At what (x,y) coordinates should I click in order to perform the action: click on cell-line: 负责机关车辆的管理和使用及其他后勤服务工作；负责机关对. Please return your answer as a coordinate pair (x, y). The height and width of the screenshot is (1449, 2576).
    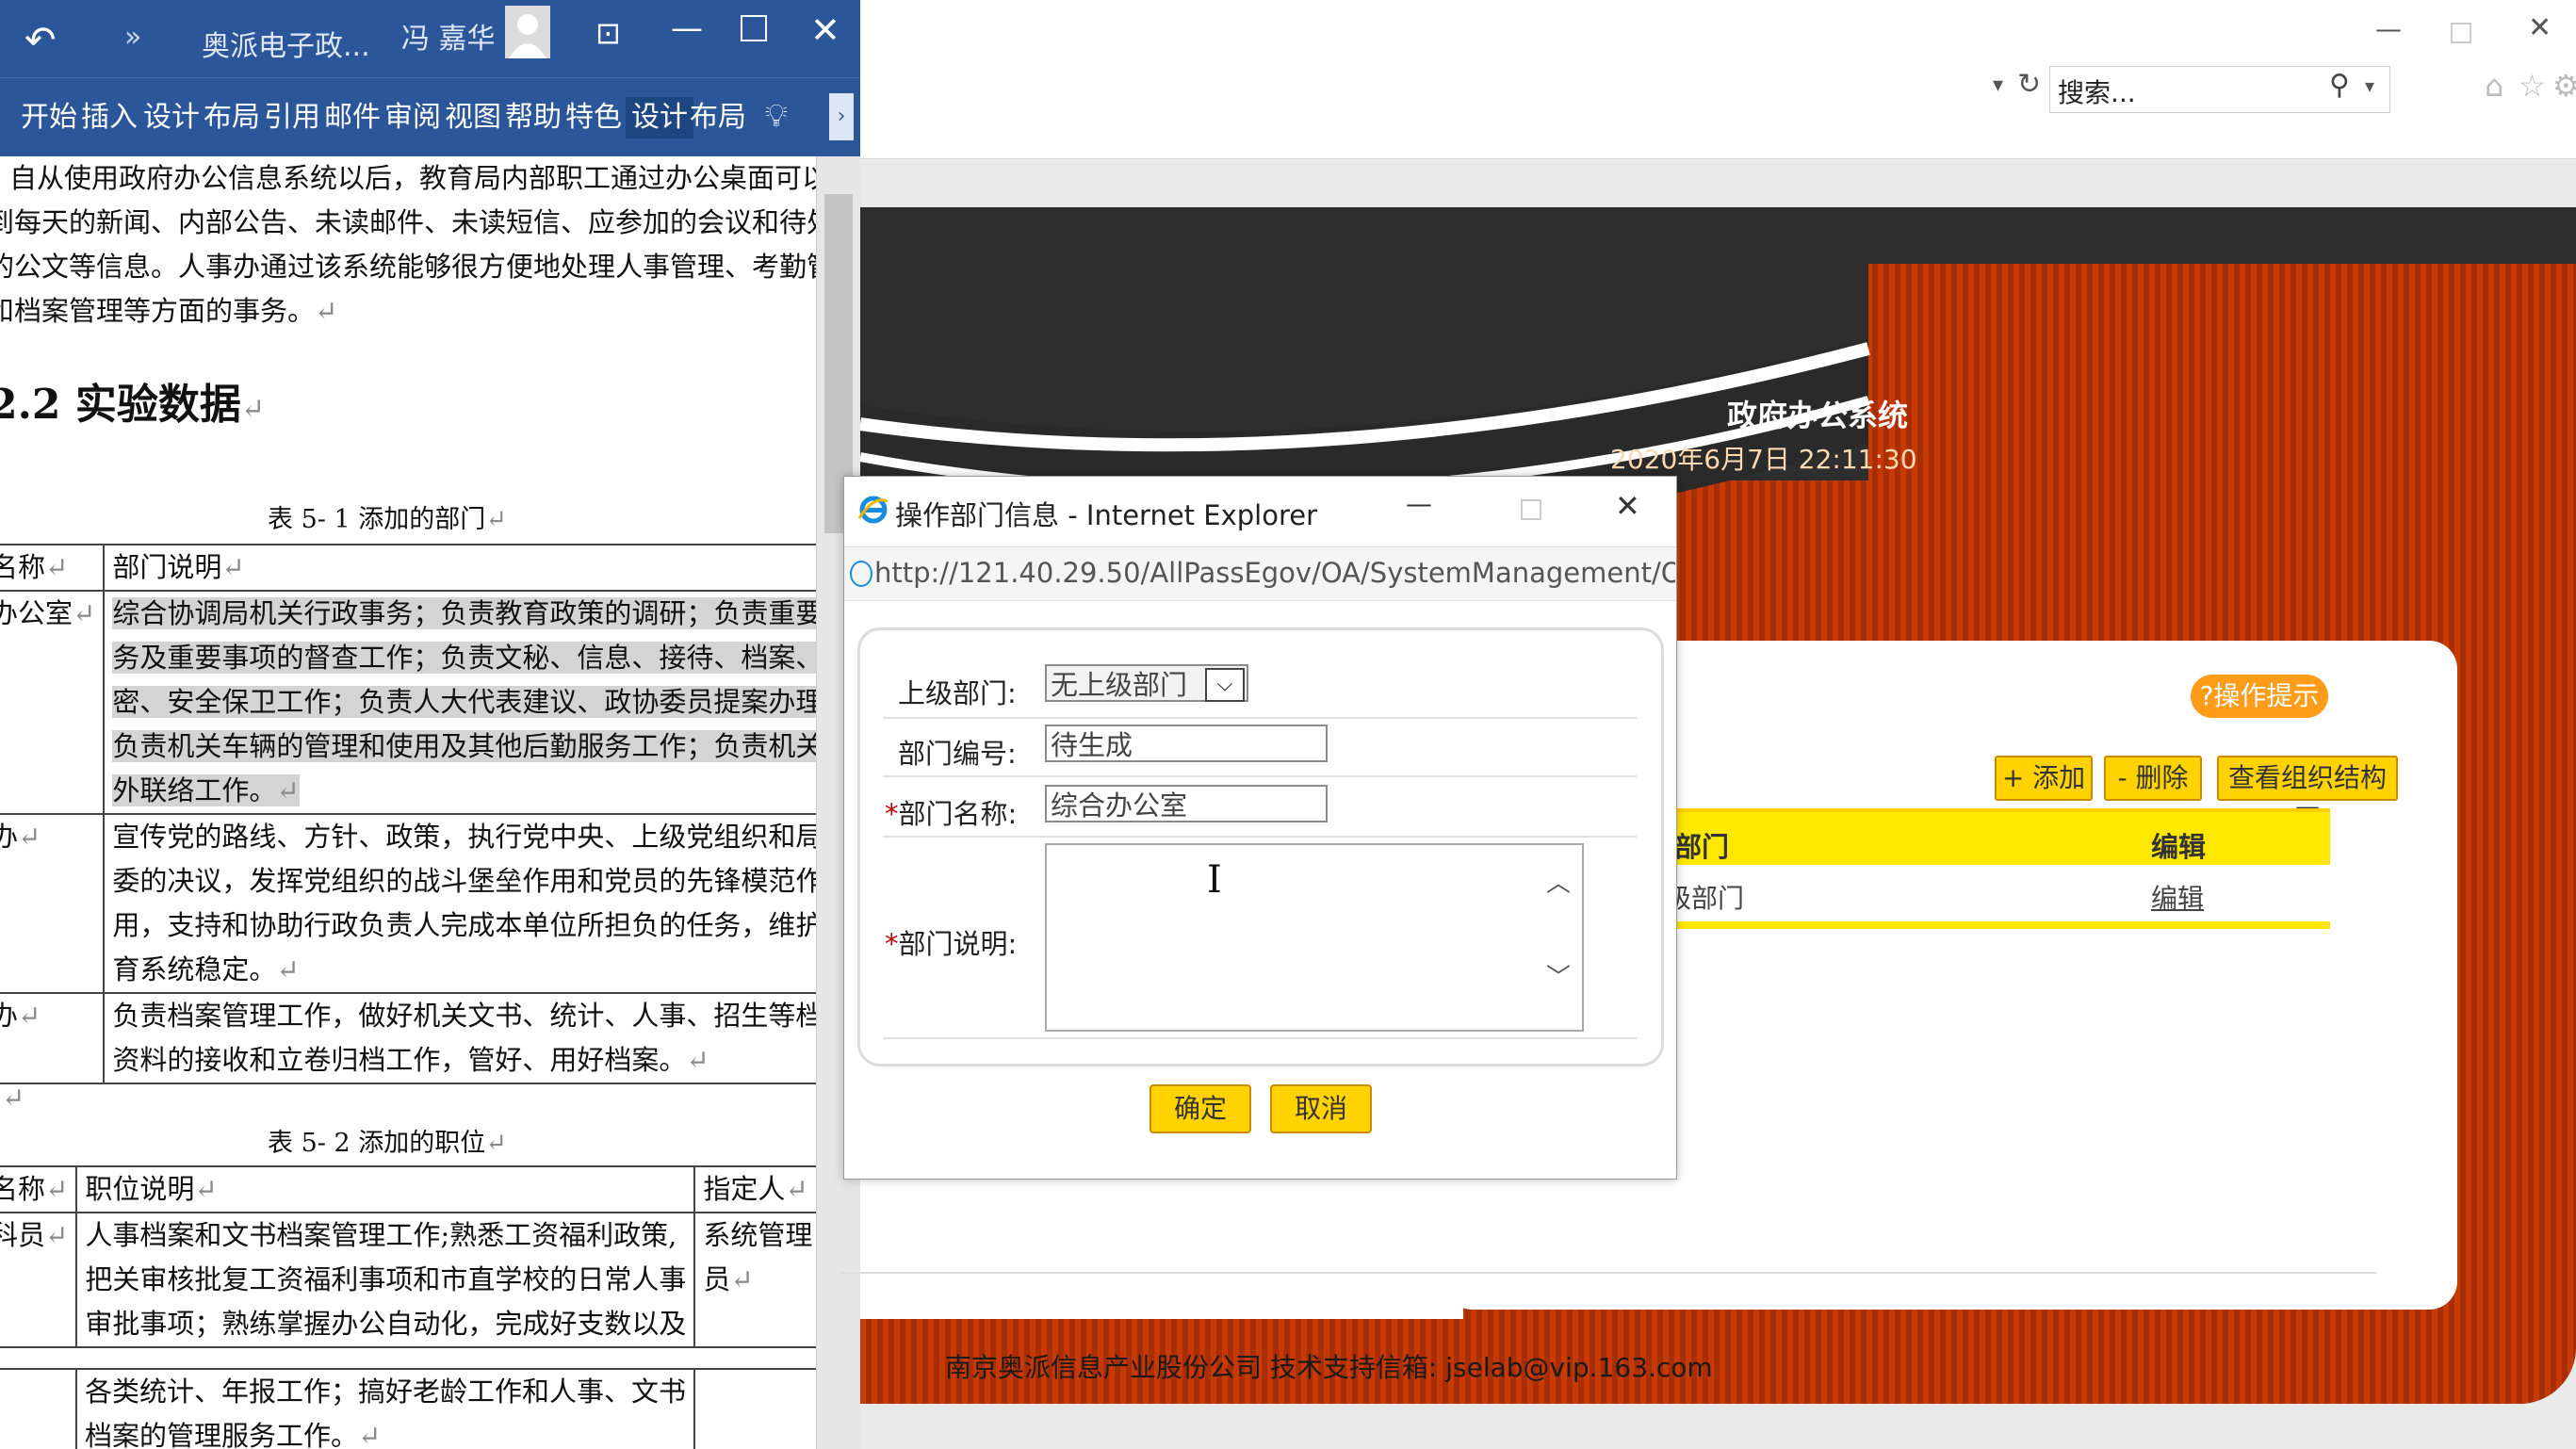
    Looking at the image, I should click on (464, 746).